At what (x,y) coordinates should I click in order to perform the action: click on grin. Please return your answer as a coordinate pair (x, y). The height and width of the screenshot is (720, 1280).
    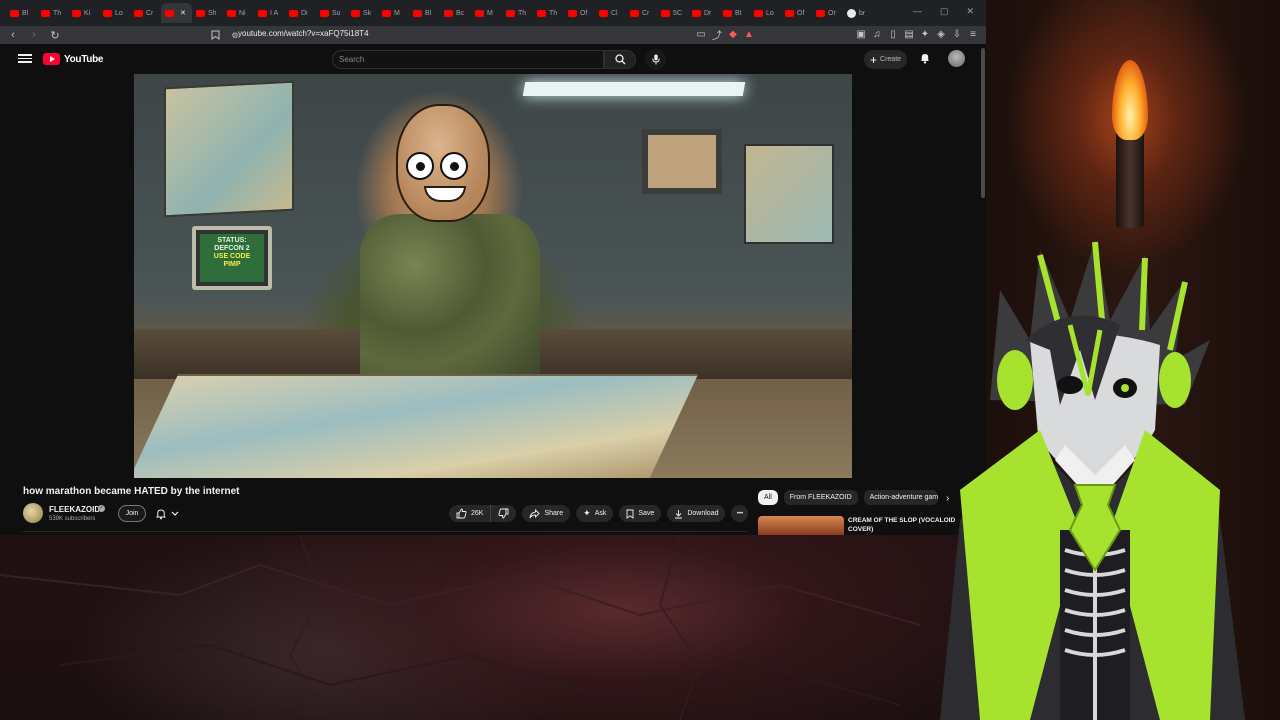
    Looking at the image, I should click on (445, 194).